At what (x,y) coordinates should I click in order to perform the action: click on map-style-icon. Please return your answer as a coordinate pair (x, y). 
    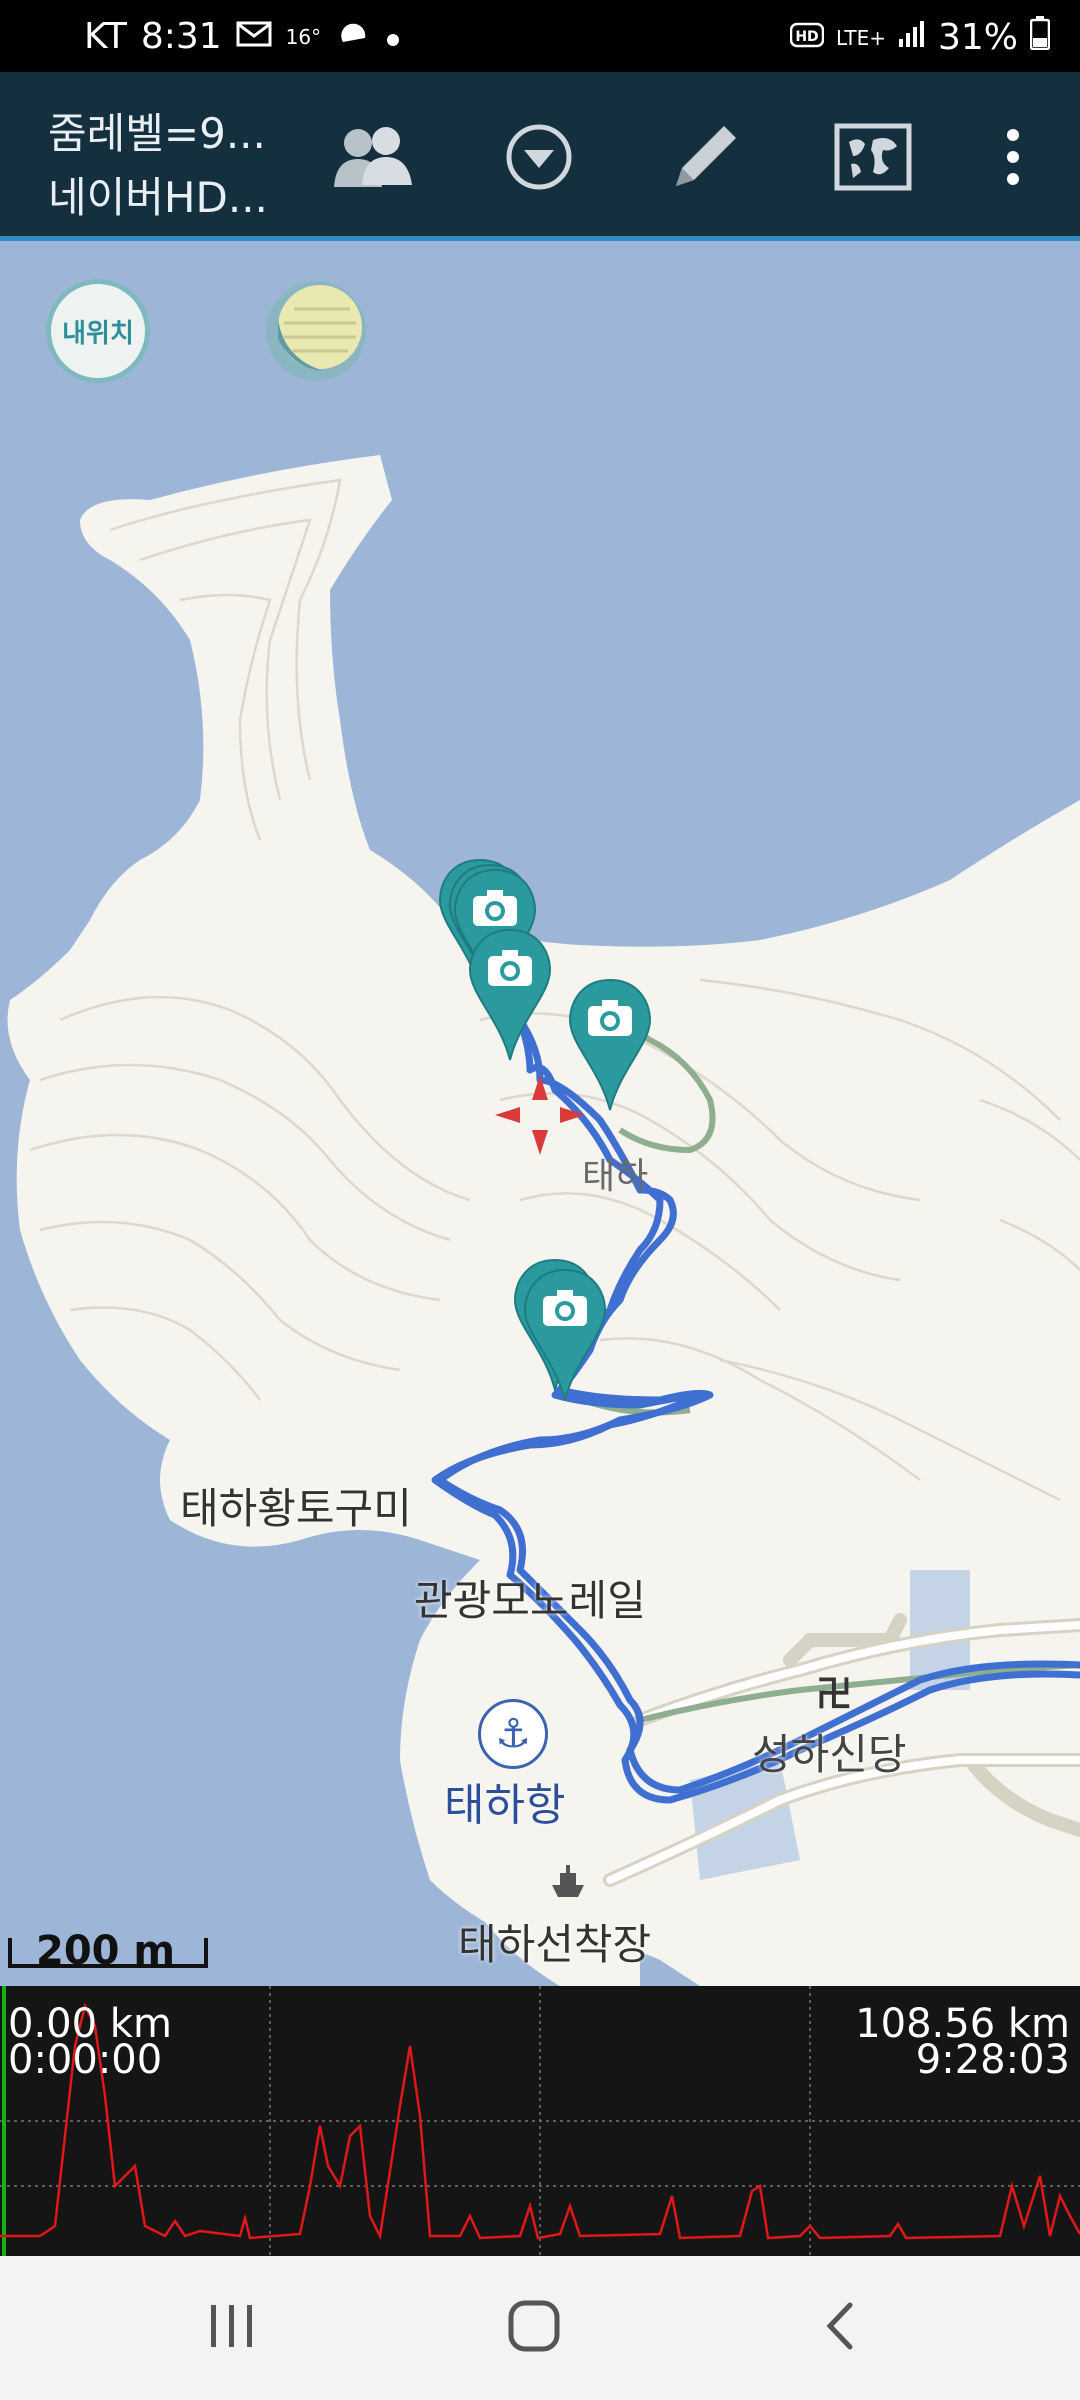
    Looking at the image, I should click on (316, 334).